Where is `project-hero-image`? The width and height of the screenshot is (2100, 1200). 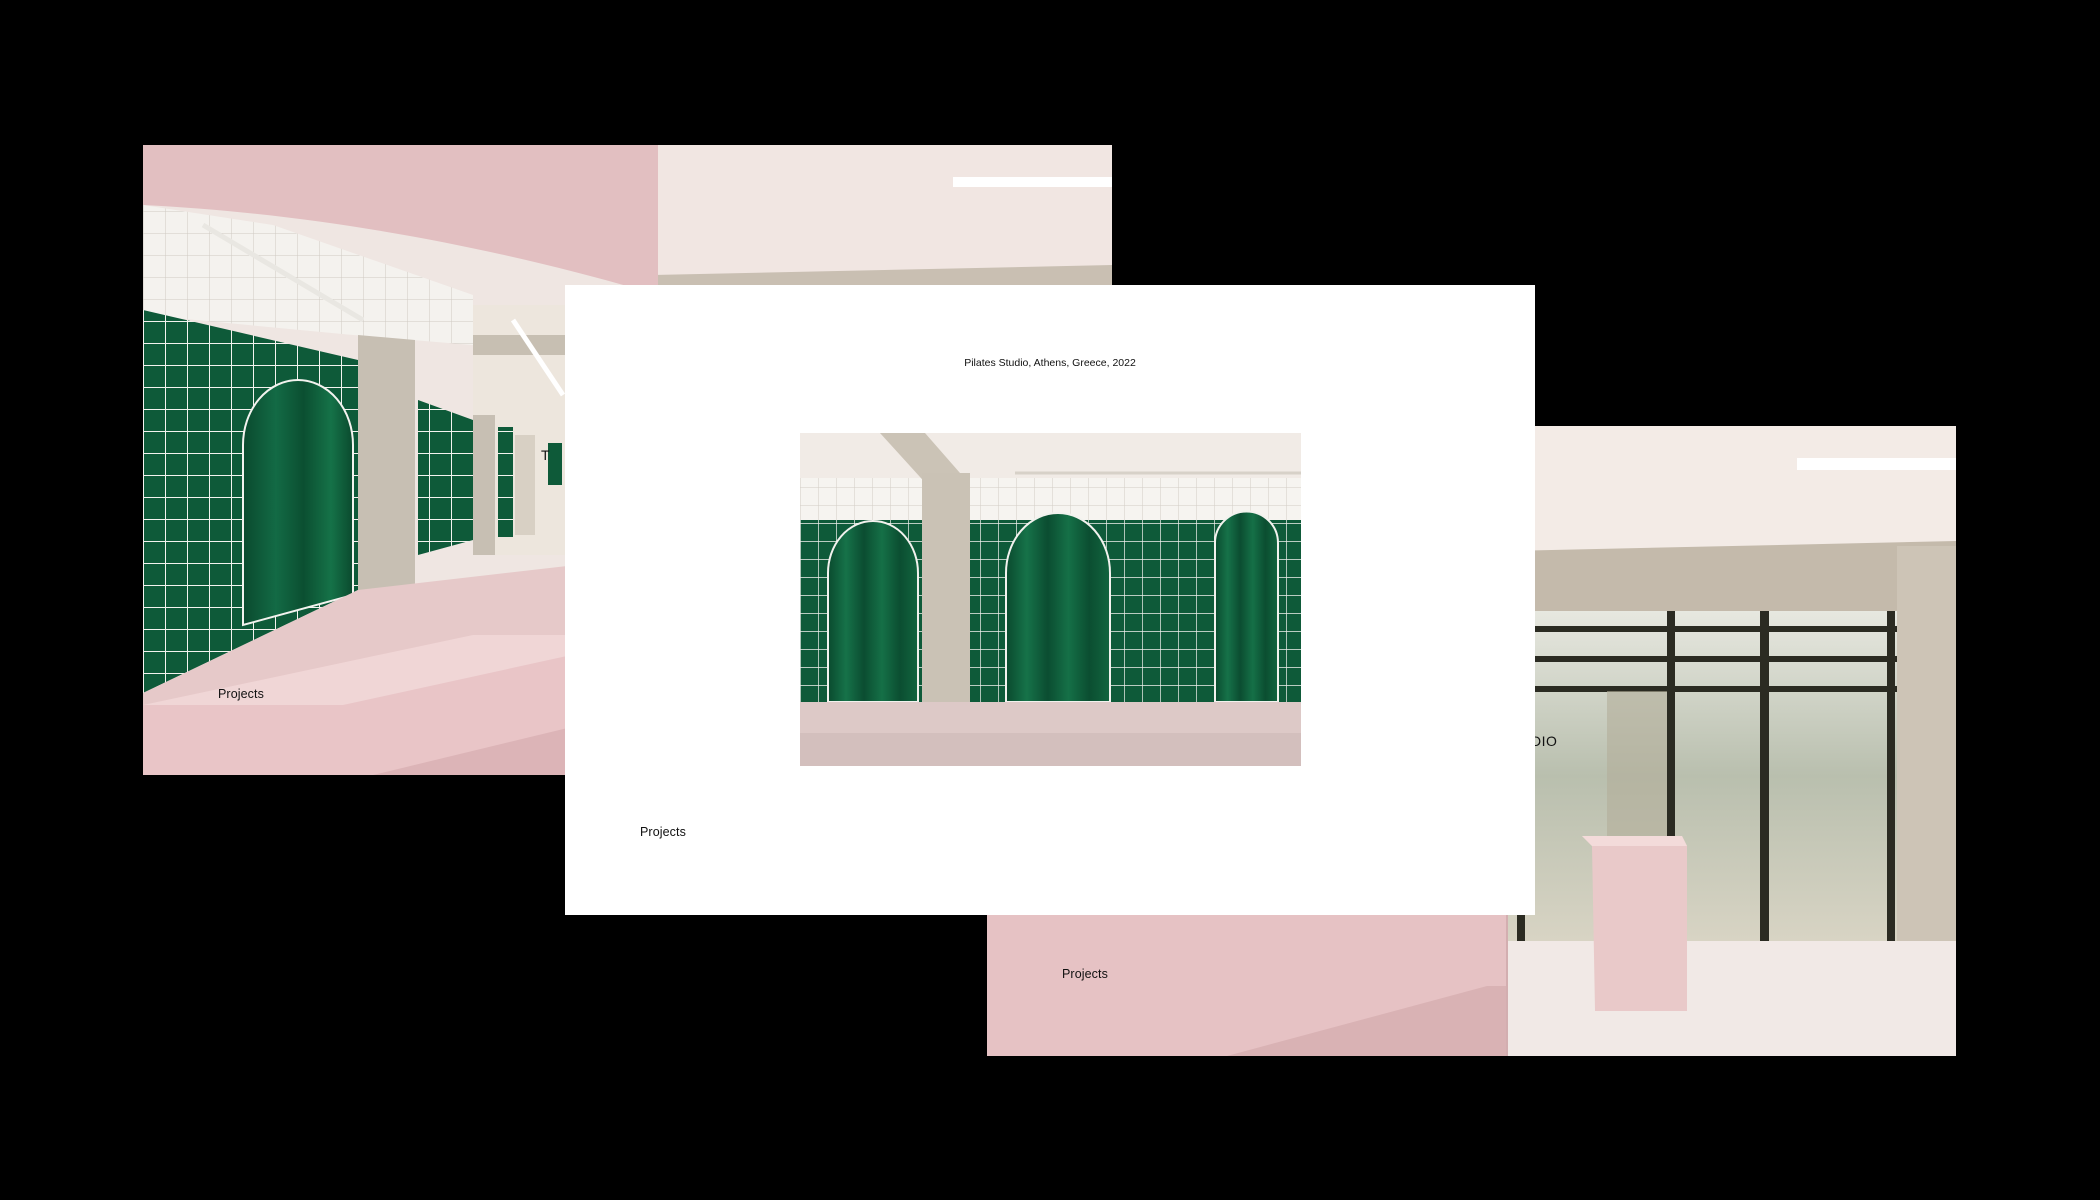 project-hero-image is located at coordinates (1050, 599).